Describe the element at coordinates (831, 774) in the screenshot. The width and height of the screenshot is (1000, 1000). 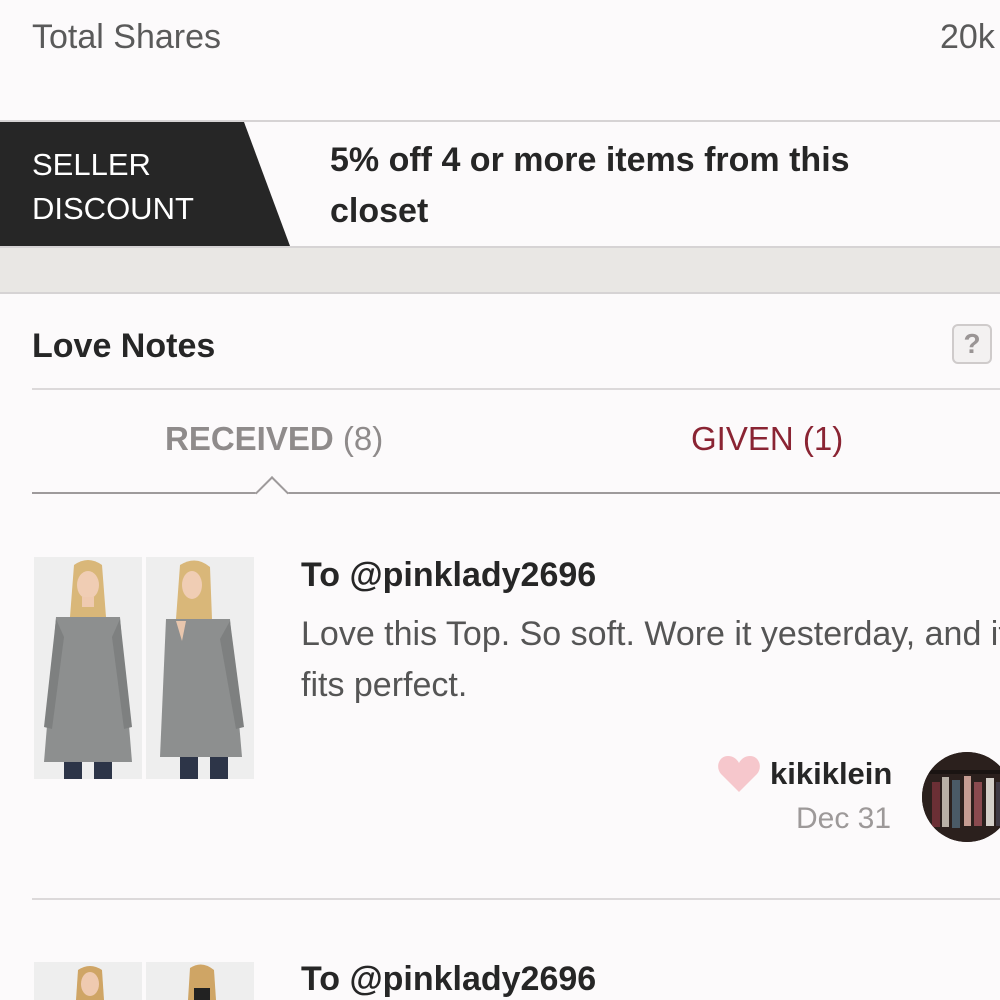
I see `note-author: kikiklein` at that location.